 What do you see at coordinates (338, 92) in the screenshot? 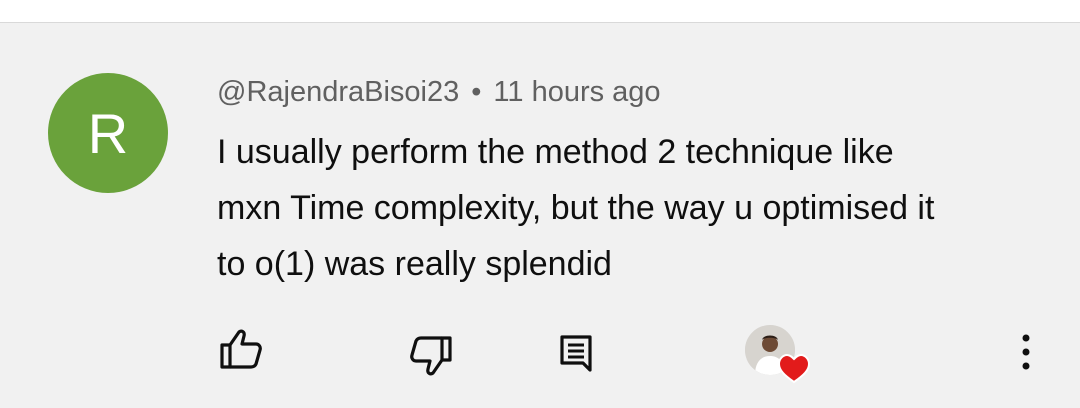
I see `author-name: @RajendraBisoi23` at bounding box center [338, 92].